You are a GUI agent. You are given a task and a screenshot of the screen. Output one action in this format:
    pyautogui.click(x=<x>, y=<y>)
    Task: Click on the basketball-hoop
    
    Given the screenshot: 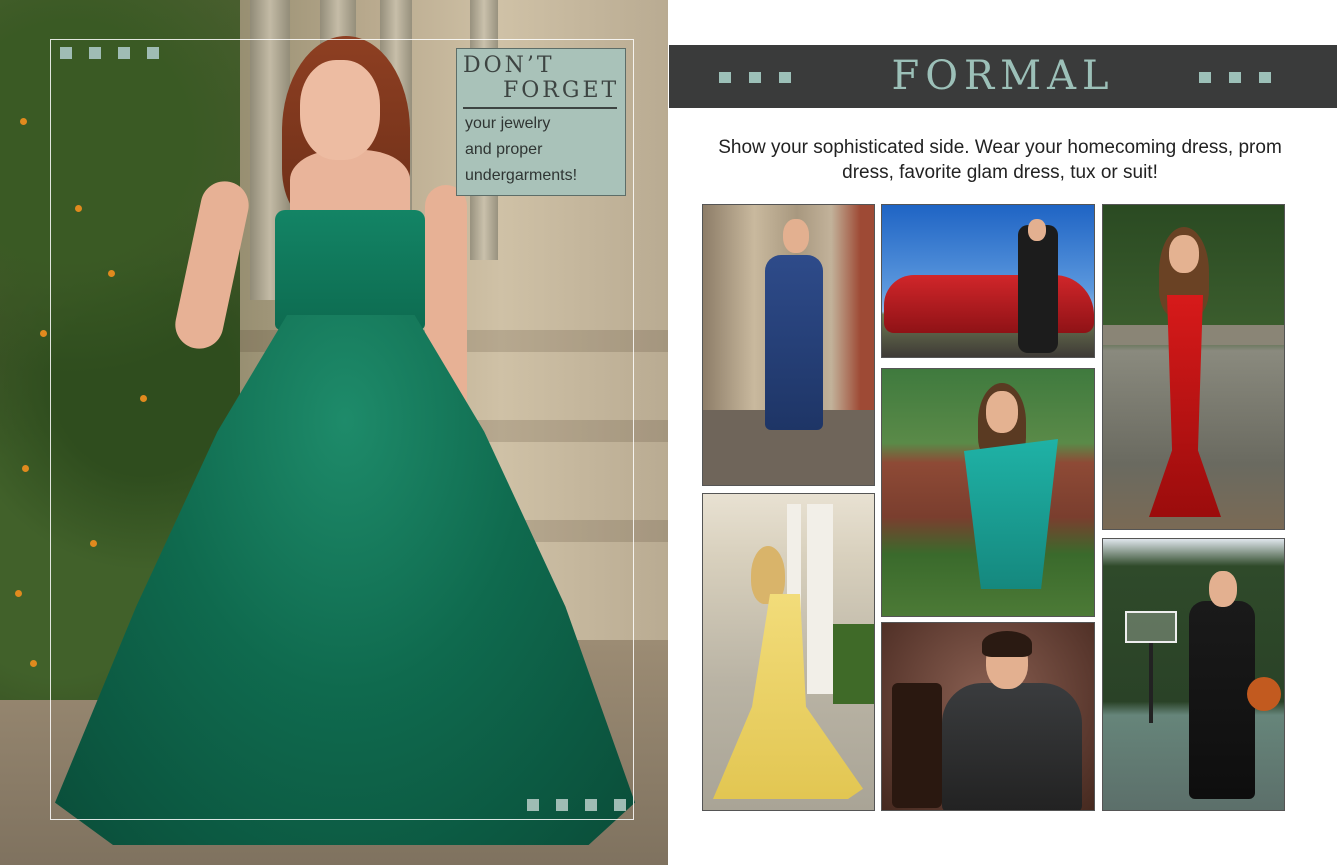 What is the action you would take?
    pyautogui.click(x=1151, y=627)
    